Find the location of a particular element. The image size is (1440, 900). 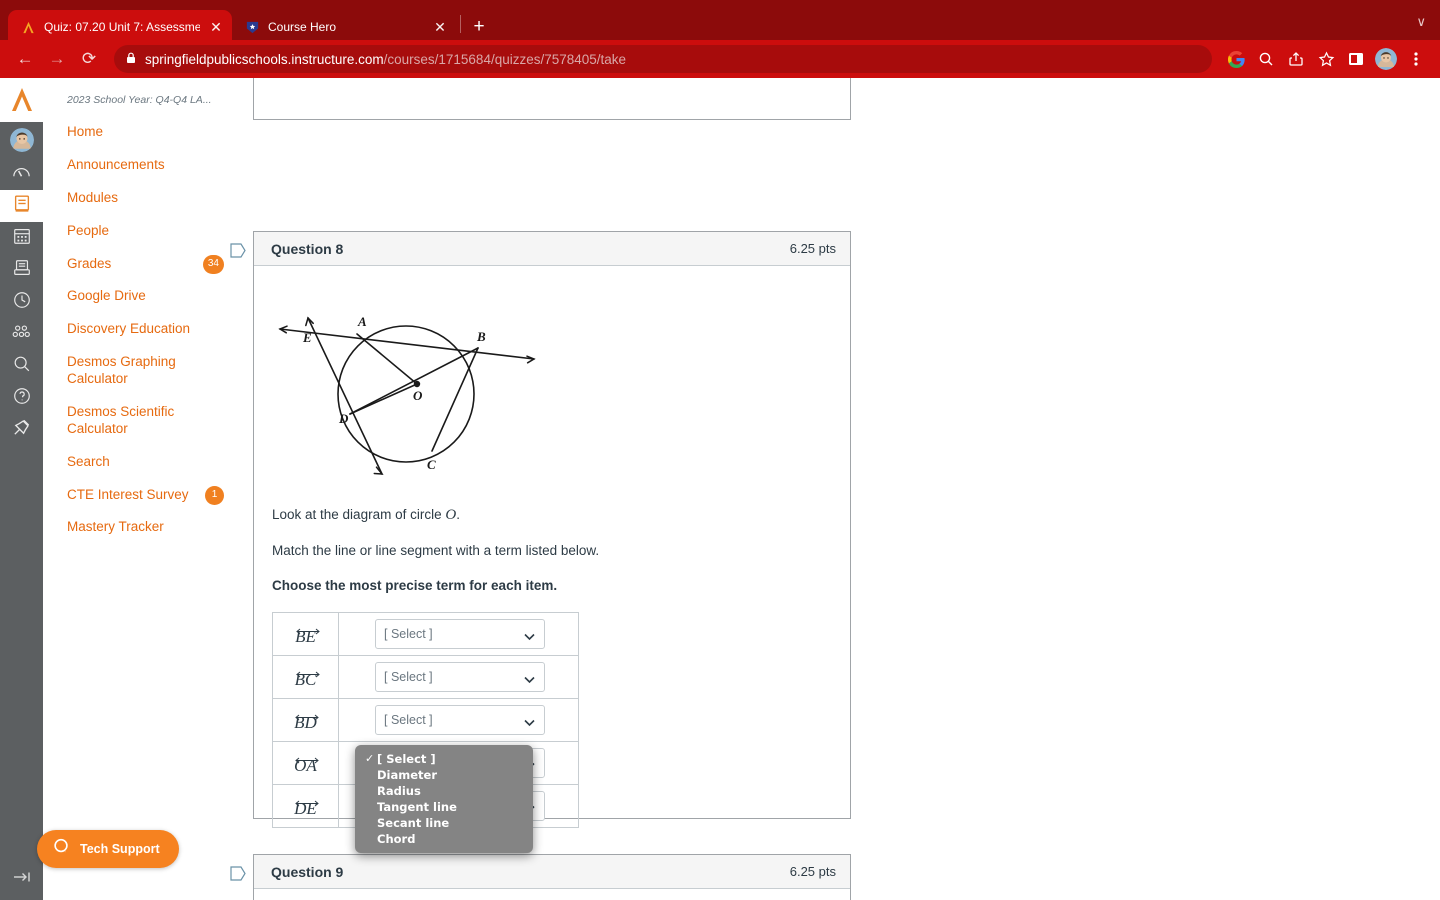

question-points: 6.25 pts is located at coordinates (812, 871).